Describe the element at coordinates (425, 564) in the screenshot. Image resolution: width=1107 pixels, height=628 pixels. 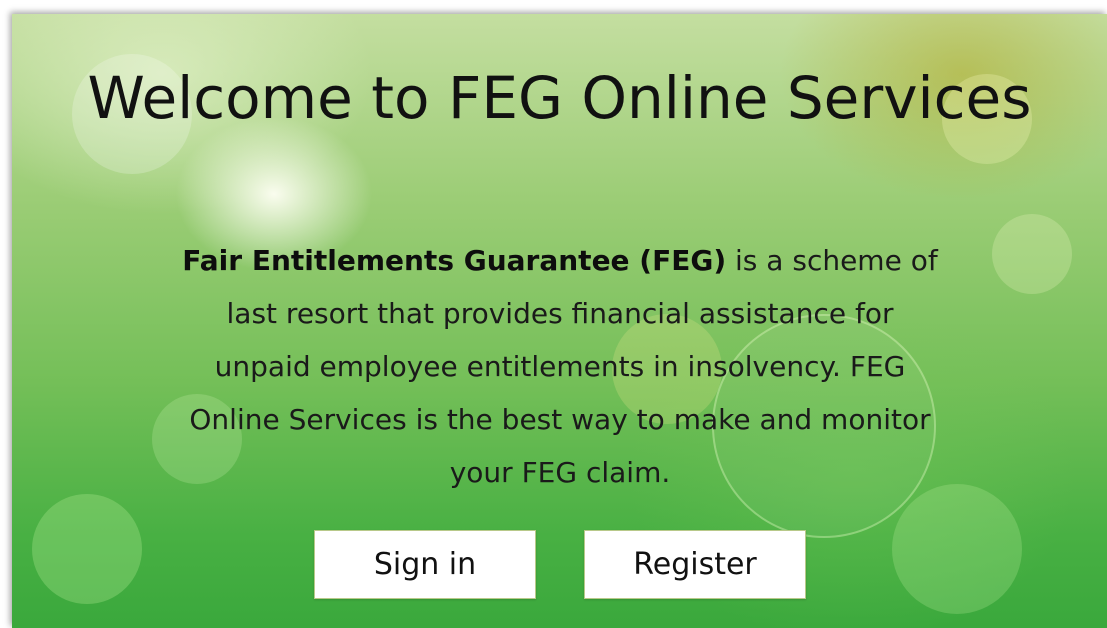
I see `sign-in-button: Sign in` at that location.